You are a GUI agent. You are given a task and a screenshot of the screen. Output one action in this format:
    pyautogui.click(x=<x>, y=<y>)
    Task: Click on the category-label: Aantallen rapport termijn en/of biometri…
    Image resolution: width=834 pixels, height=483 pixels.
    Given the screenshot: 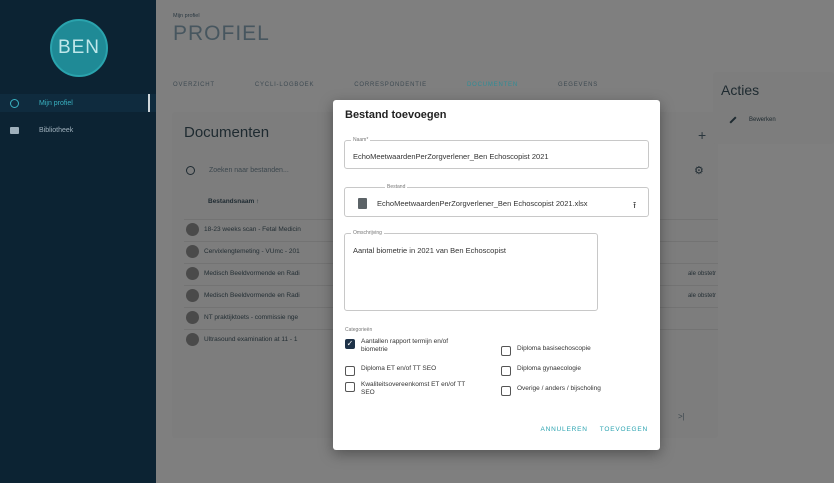 What is the action you would take?
    pyautogui.click(x=405, y=346)
    